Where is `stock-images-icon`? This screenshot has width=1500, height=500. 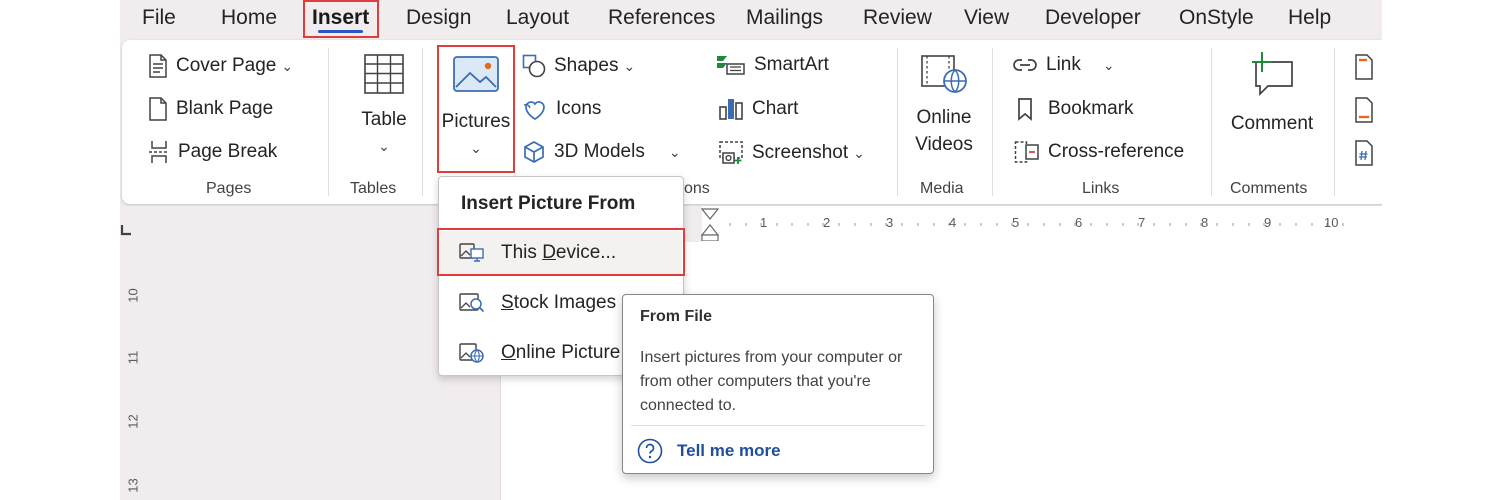 stock-images-icon is located at coordinates (472, 303).